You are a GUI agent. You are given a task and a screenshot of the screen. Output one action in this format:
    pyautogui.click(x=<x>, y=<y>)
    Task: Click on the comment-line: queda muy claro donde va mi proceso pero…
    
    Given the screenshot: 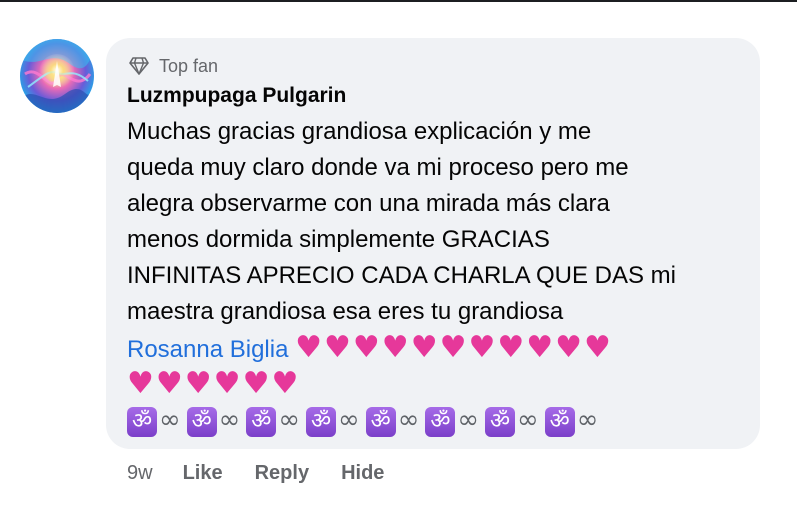 What is the action you would take?
    pyautogui.click(x=378, y=167)
    